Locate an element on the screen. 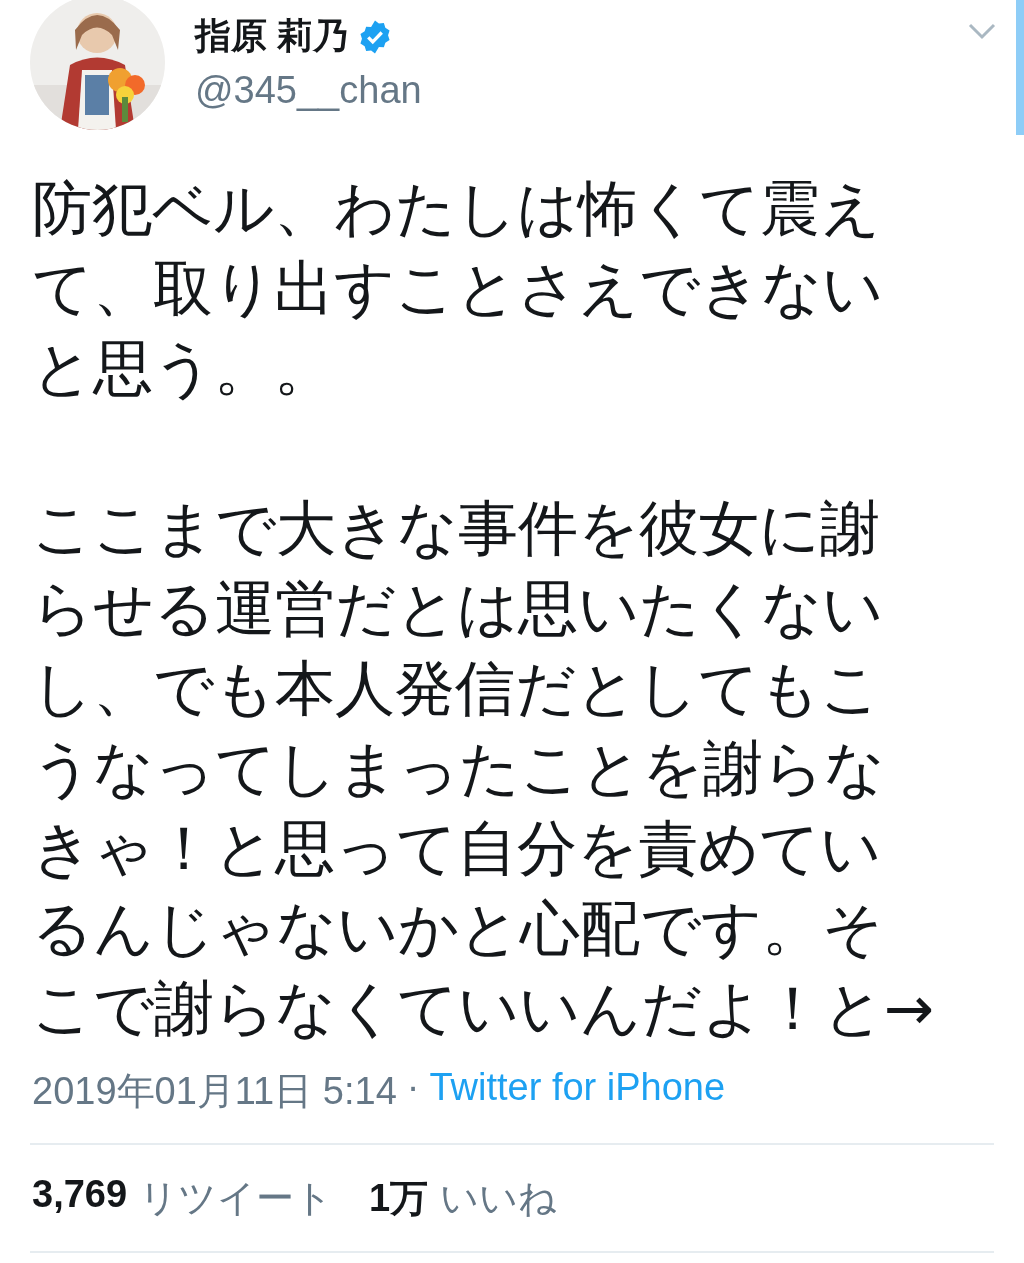 The height and width of the screenshot is (1263, 1024). stat-count: 3,769 is located at coordinates (80, 1198).